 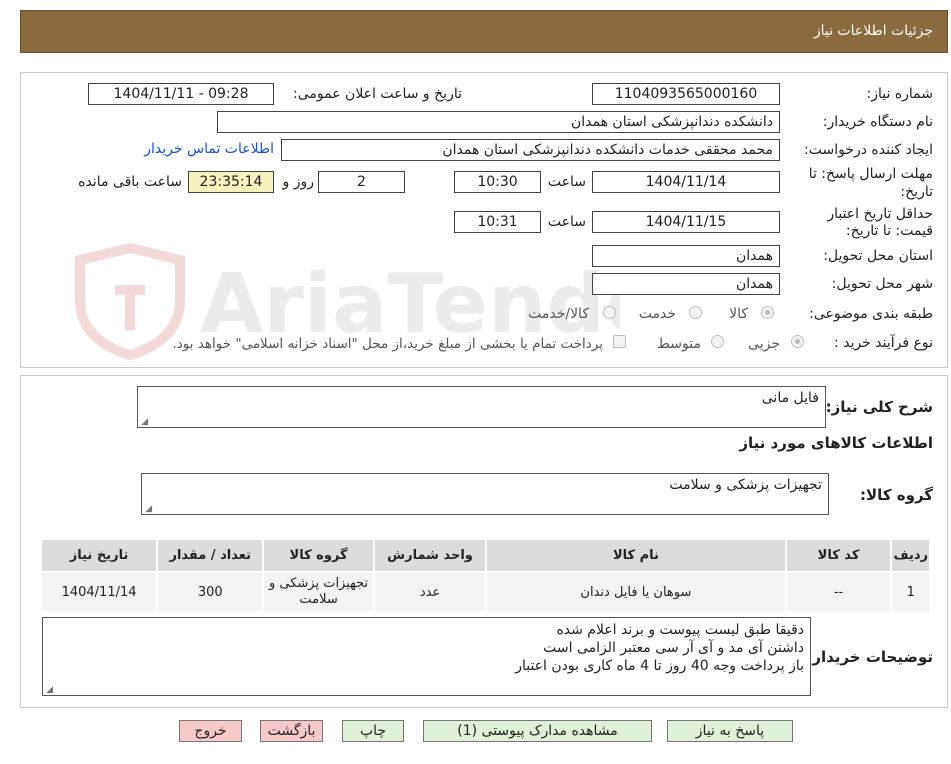 What do you see at coordinates (764, 344) in the screenshot?
I see `process-option-minor: جزیی` at bounding box center [764, 344].